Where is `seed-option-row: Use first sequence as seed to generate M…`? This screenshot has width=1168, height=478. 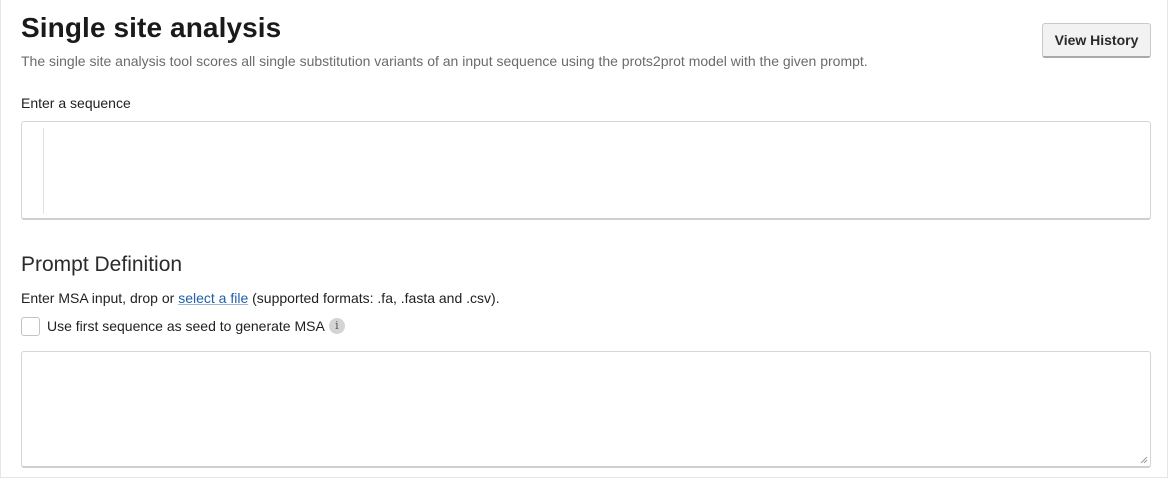 seed-option-row: Use first sequence as seed to generate M… is located at coordinates (183, 326).